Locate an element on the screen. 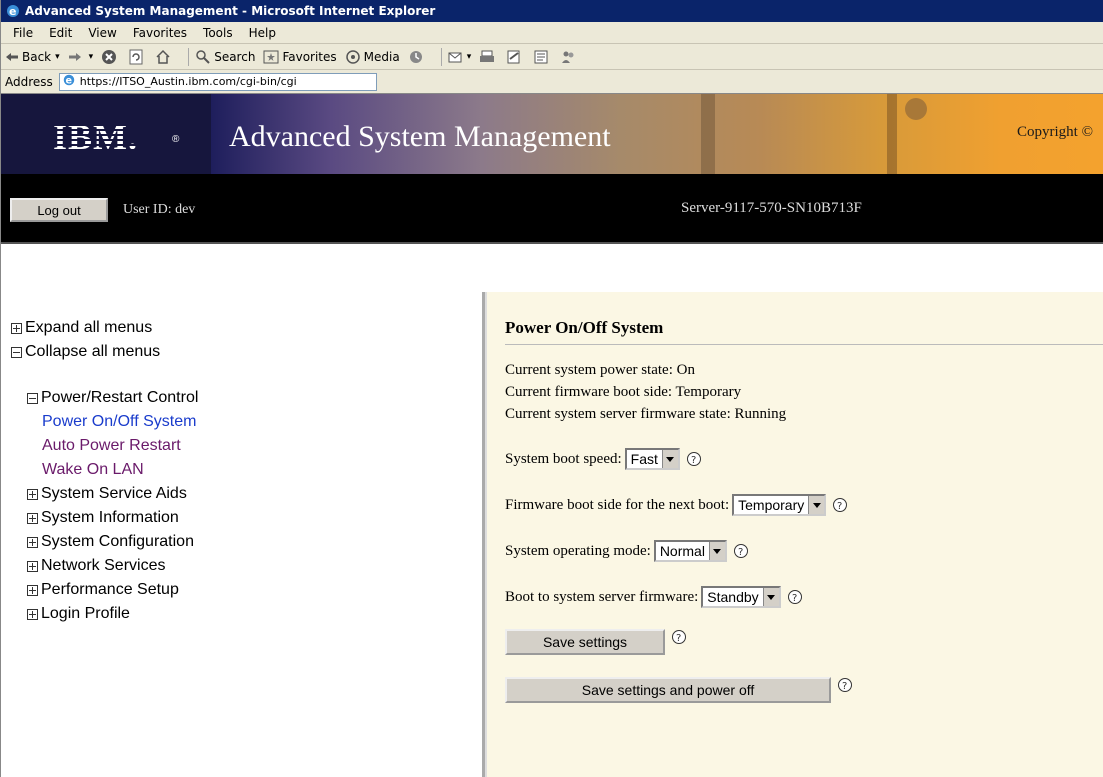 The width and height of the screenshot is (1103, 777). registered-mark: ® is located at coordinates (176, 139).